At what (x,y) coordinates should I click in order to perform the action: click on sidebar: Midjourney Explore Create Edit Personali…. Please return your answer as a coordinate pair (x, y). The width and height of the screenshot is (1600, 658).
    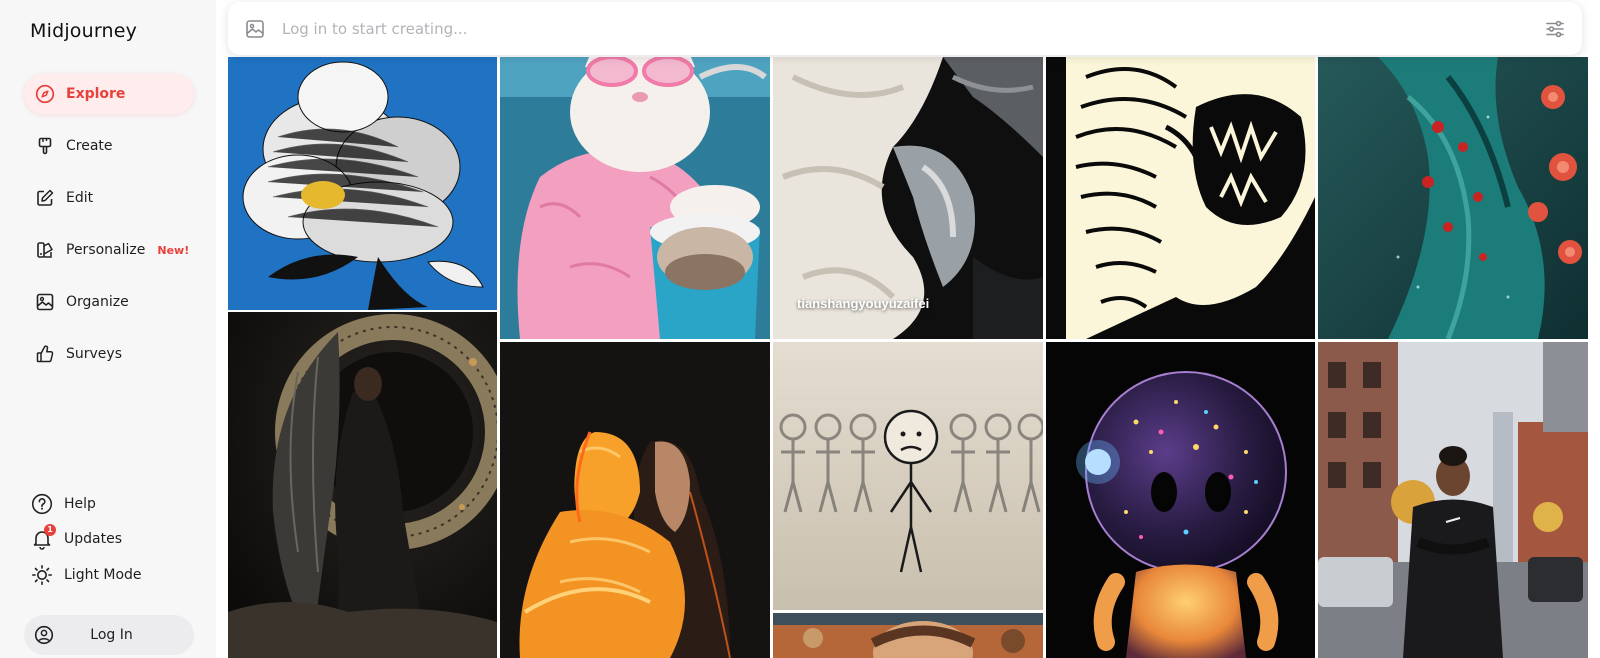
    Looking at the image, I should click on (108, 329).